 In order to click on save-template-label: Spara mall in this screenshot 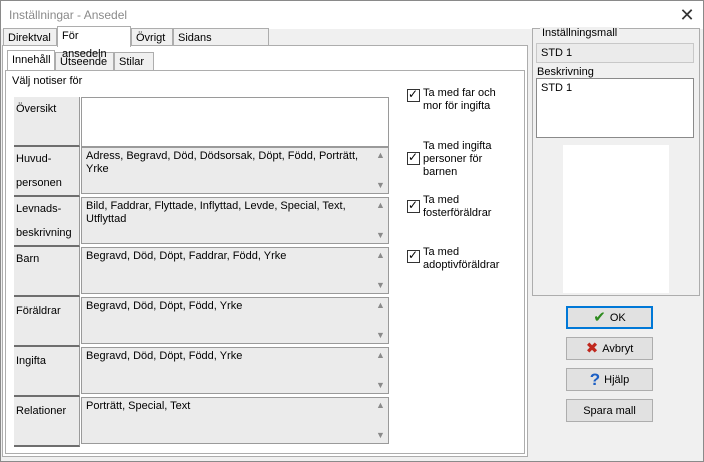, I will do `click(609, 410)`.